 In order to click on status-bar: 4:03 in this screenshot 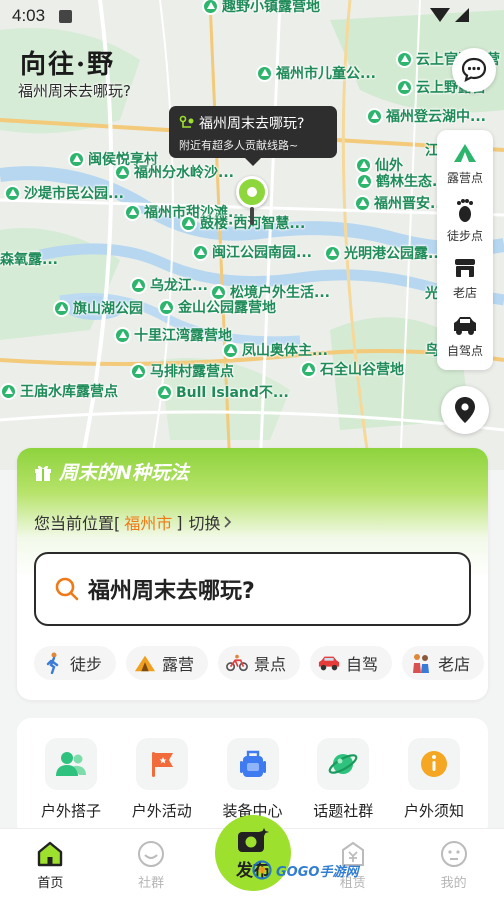, I will do `click(252, 16)`.